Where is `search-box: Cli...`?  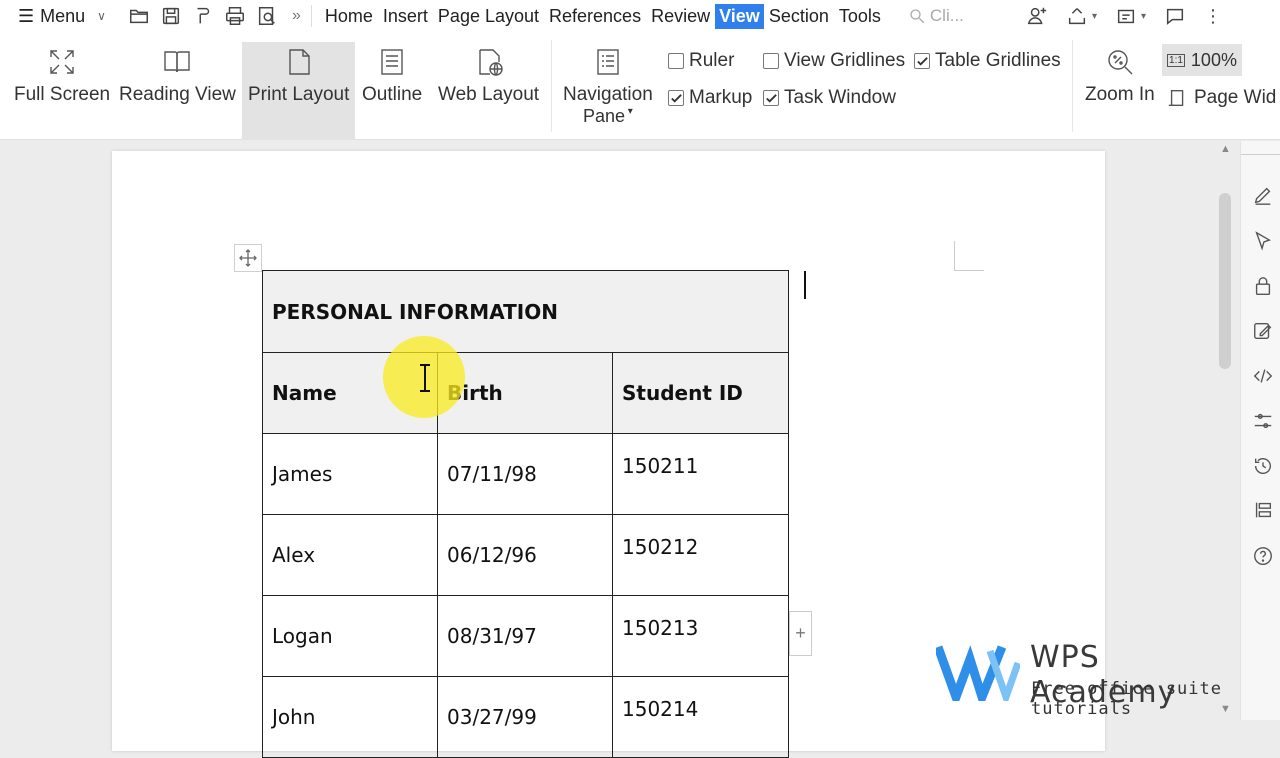 search-box: Cli... is located at coordinates (936, 16).